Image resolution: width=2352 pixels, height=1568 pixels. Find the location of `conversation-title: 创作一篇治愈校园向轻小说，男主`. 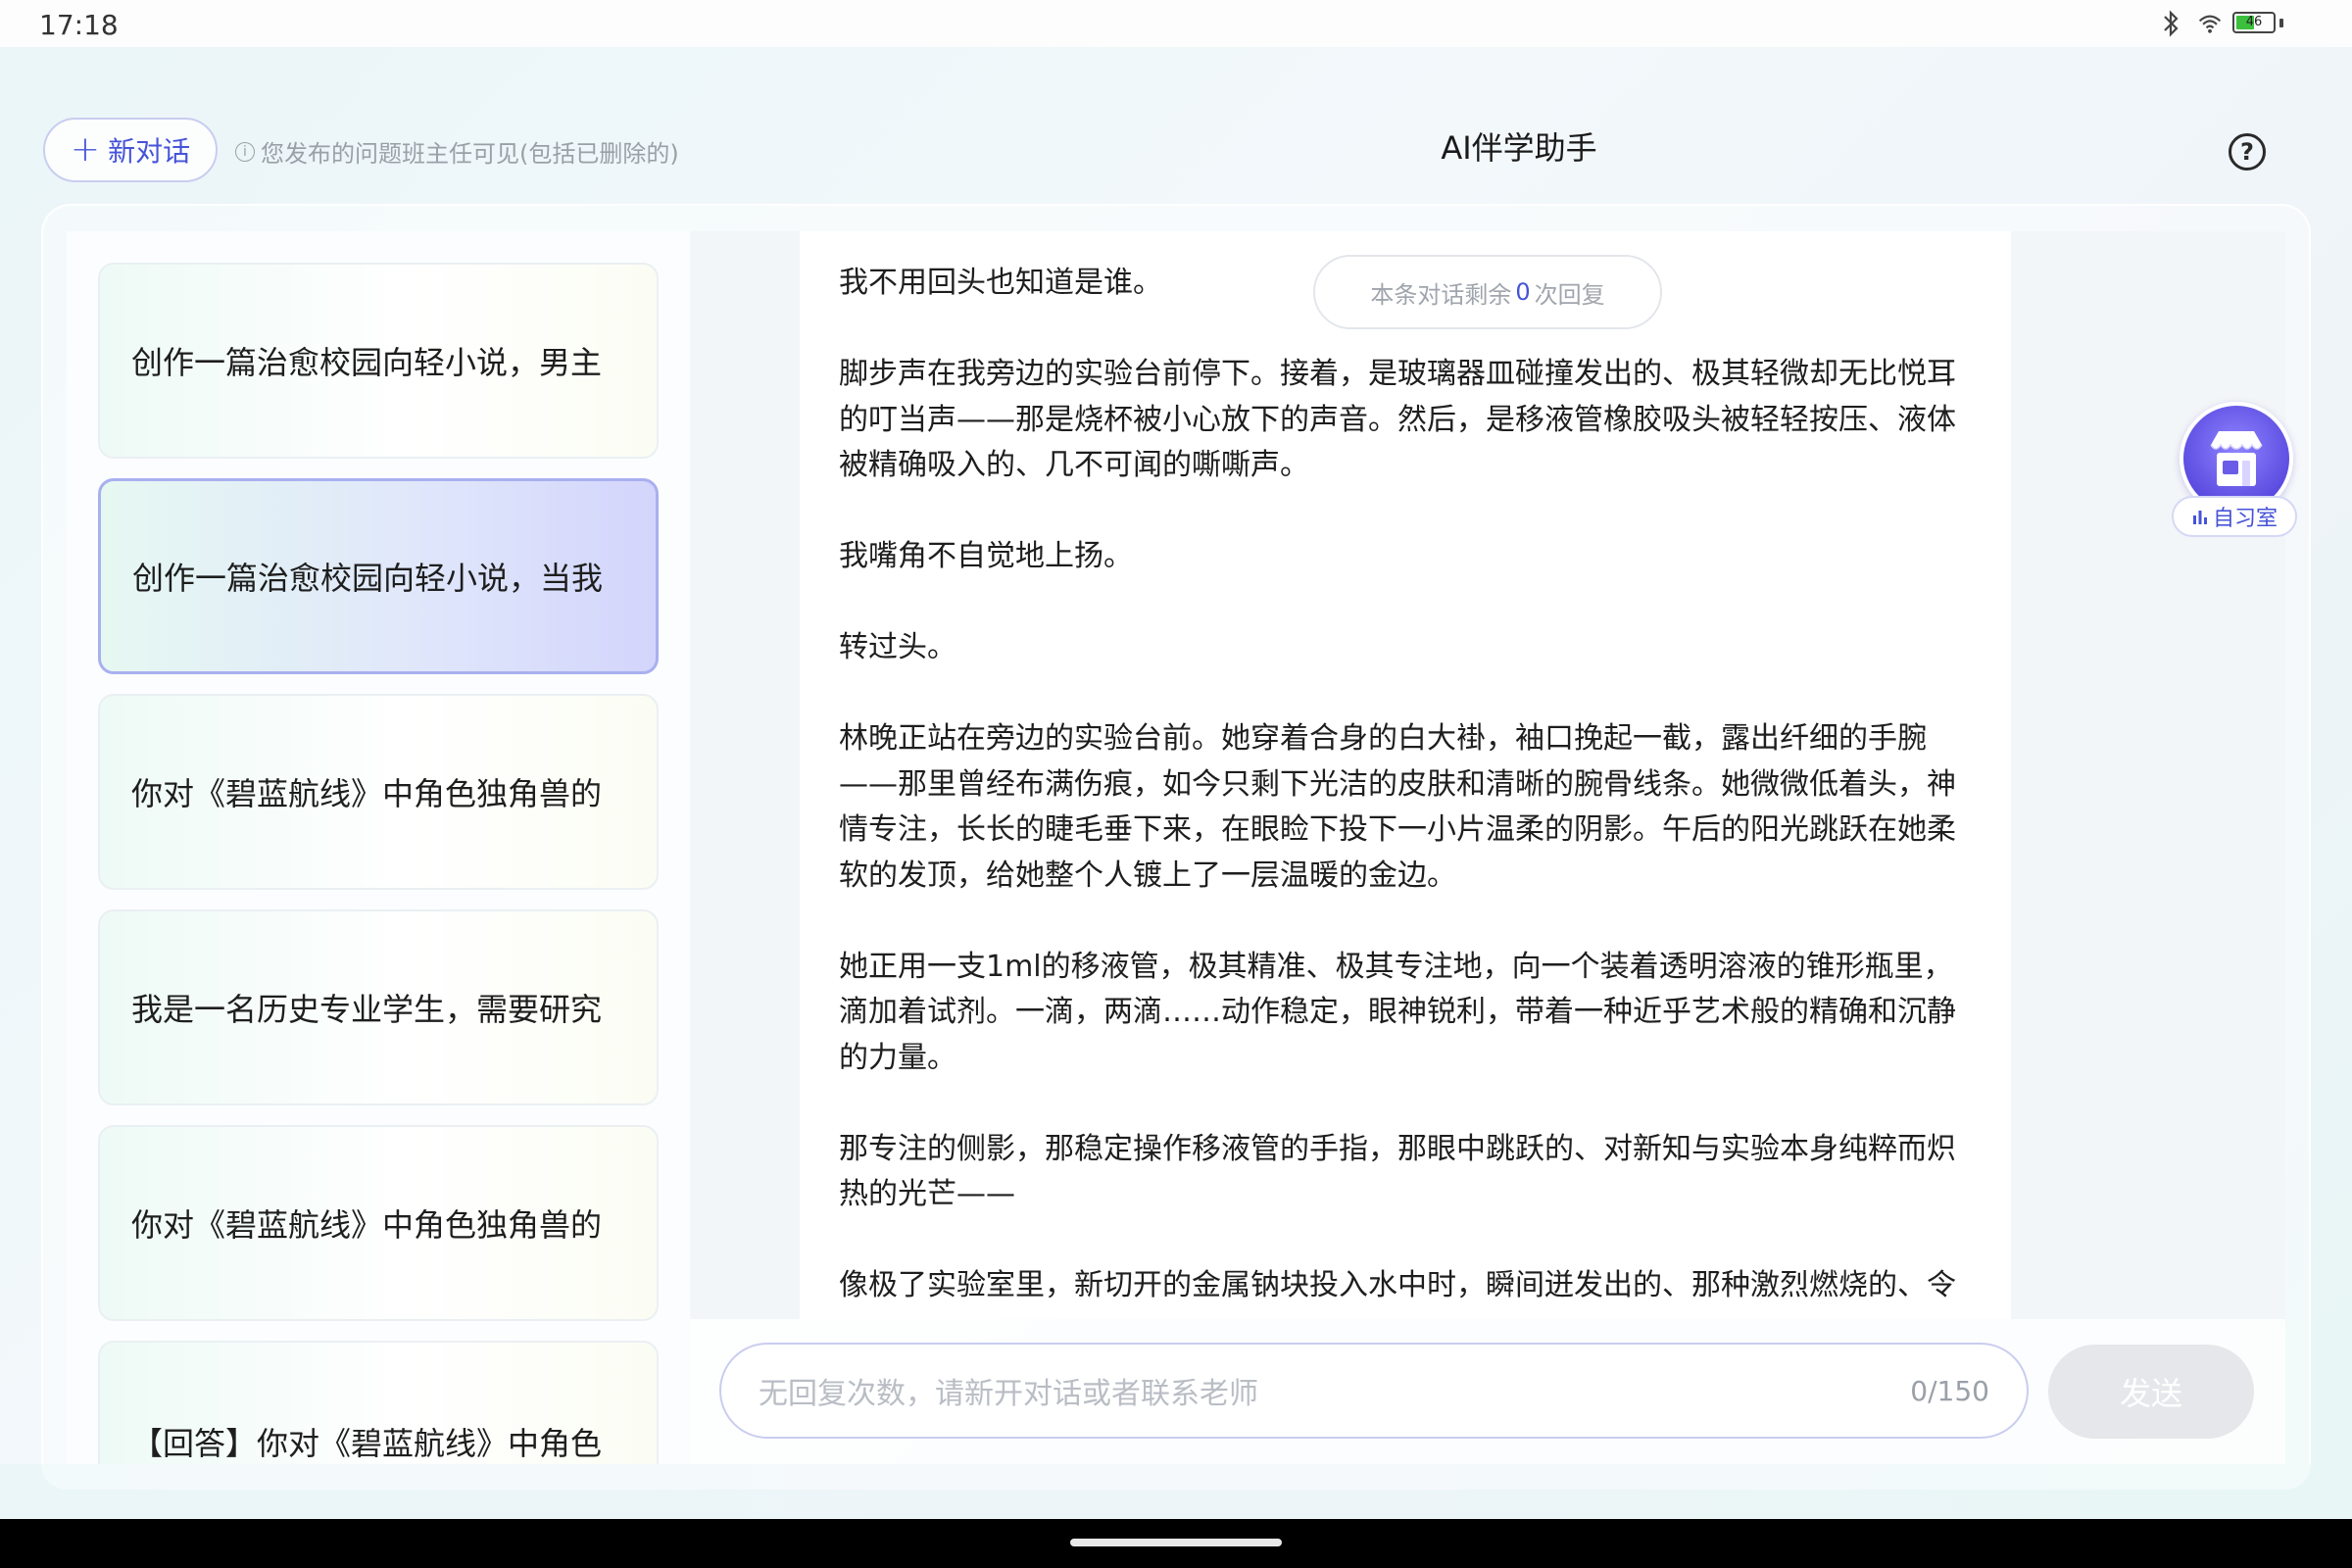

conversation-title: 创作一篇治愈校园向轻小说，男主 is located at coordinates (367, 362).